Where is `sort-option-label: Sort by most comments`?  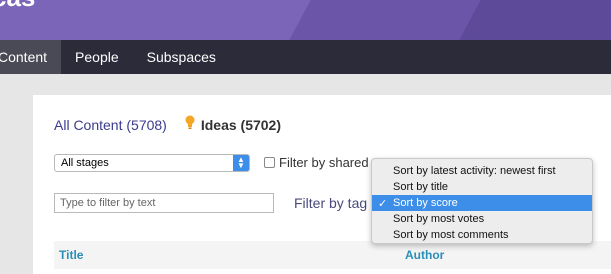 sort-option-label: Sort by most comments is located at coordinates (451, 235).